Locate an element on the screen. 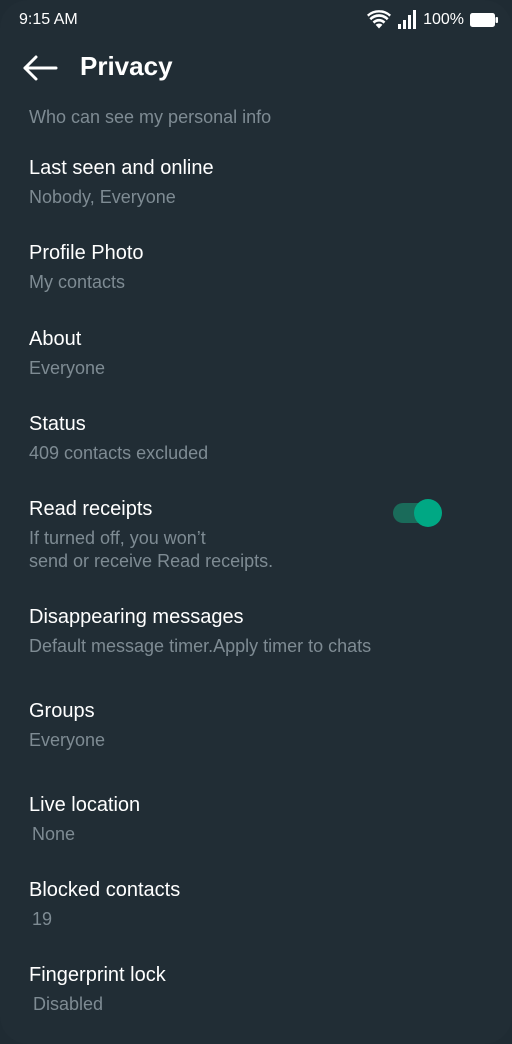  setting-value: 19 is located at coordinates (42, 919).